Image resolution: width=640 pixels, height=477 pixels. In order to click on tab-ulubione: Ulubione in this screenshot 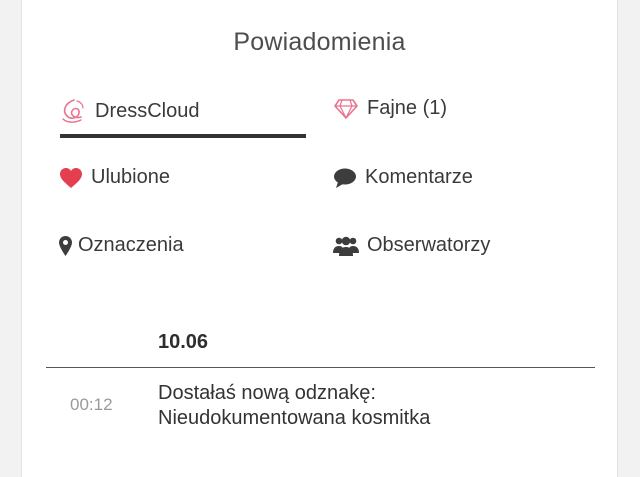, I will do `click(114, 177)`.